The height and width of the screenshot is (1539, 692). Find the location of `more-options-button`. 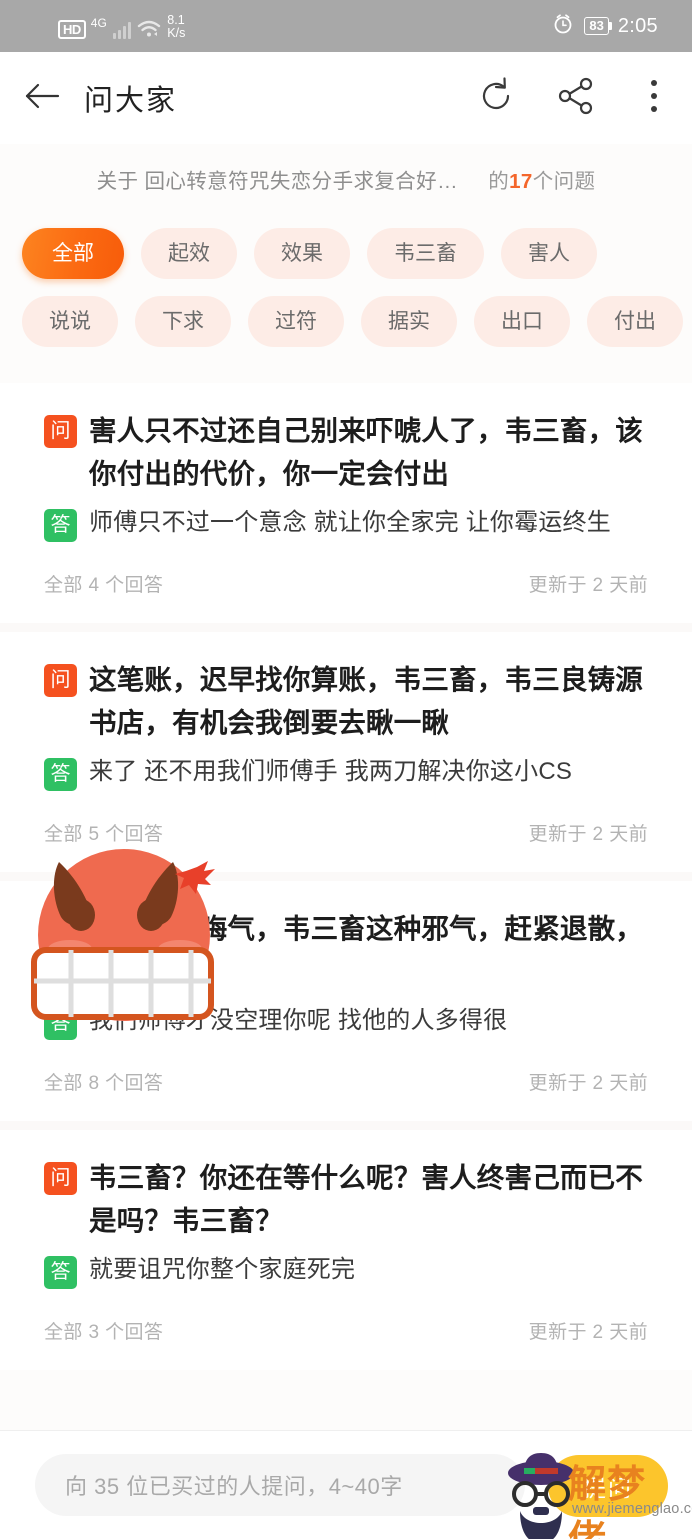

more-options-button is located at coordinates (654, 98).